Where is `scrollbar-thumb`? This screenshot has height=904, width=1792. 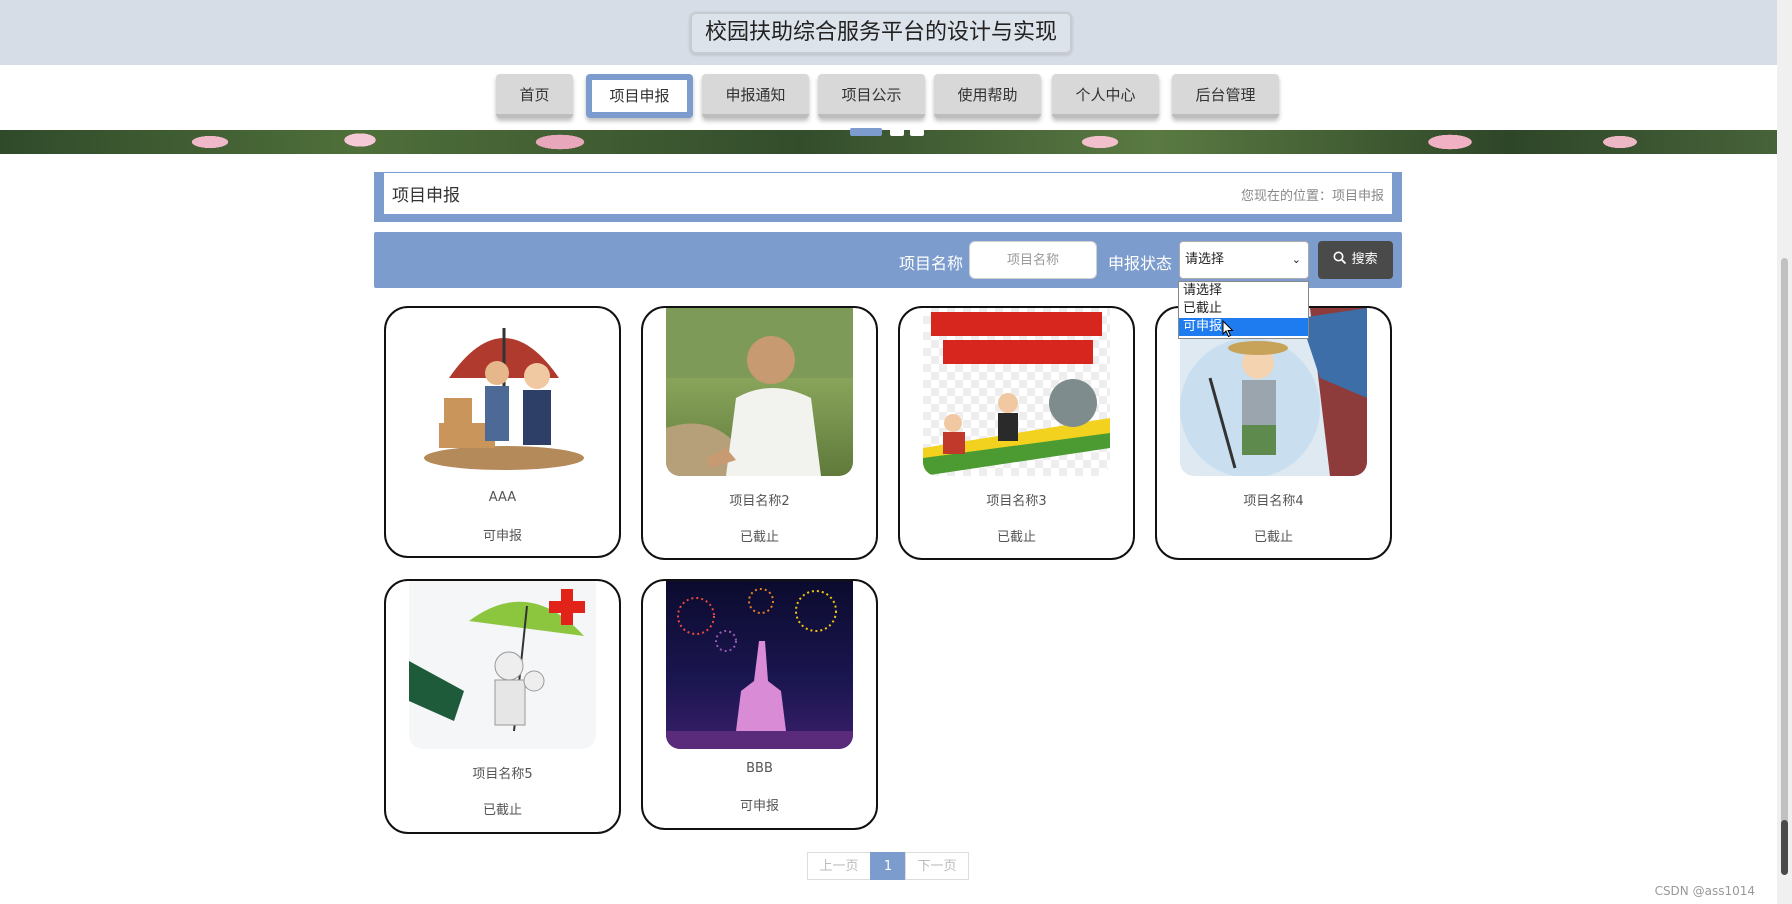 scrollbar-thumb is located at coordinates (1784, 543).